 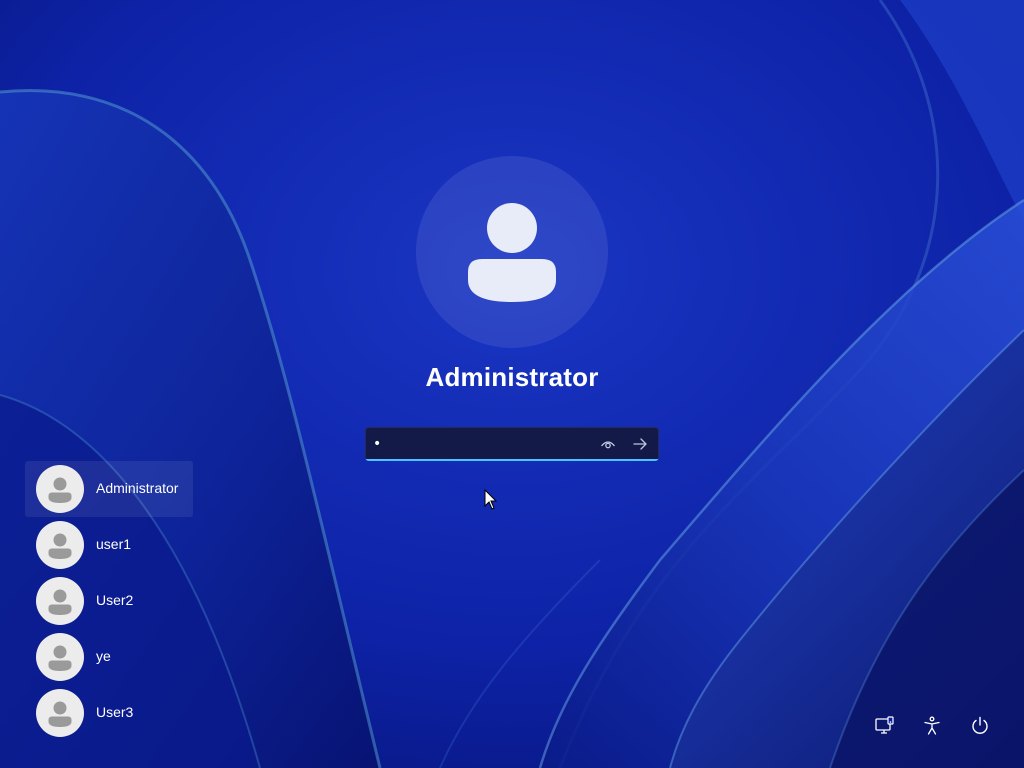 I want to click on user-list-item-user1: user1, so click(x=109, y=545).